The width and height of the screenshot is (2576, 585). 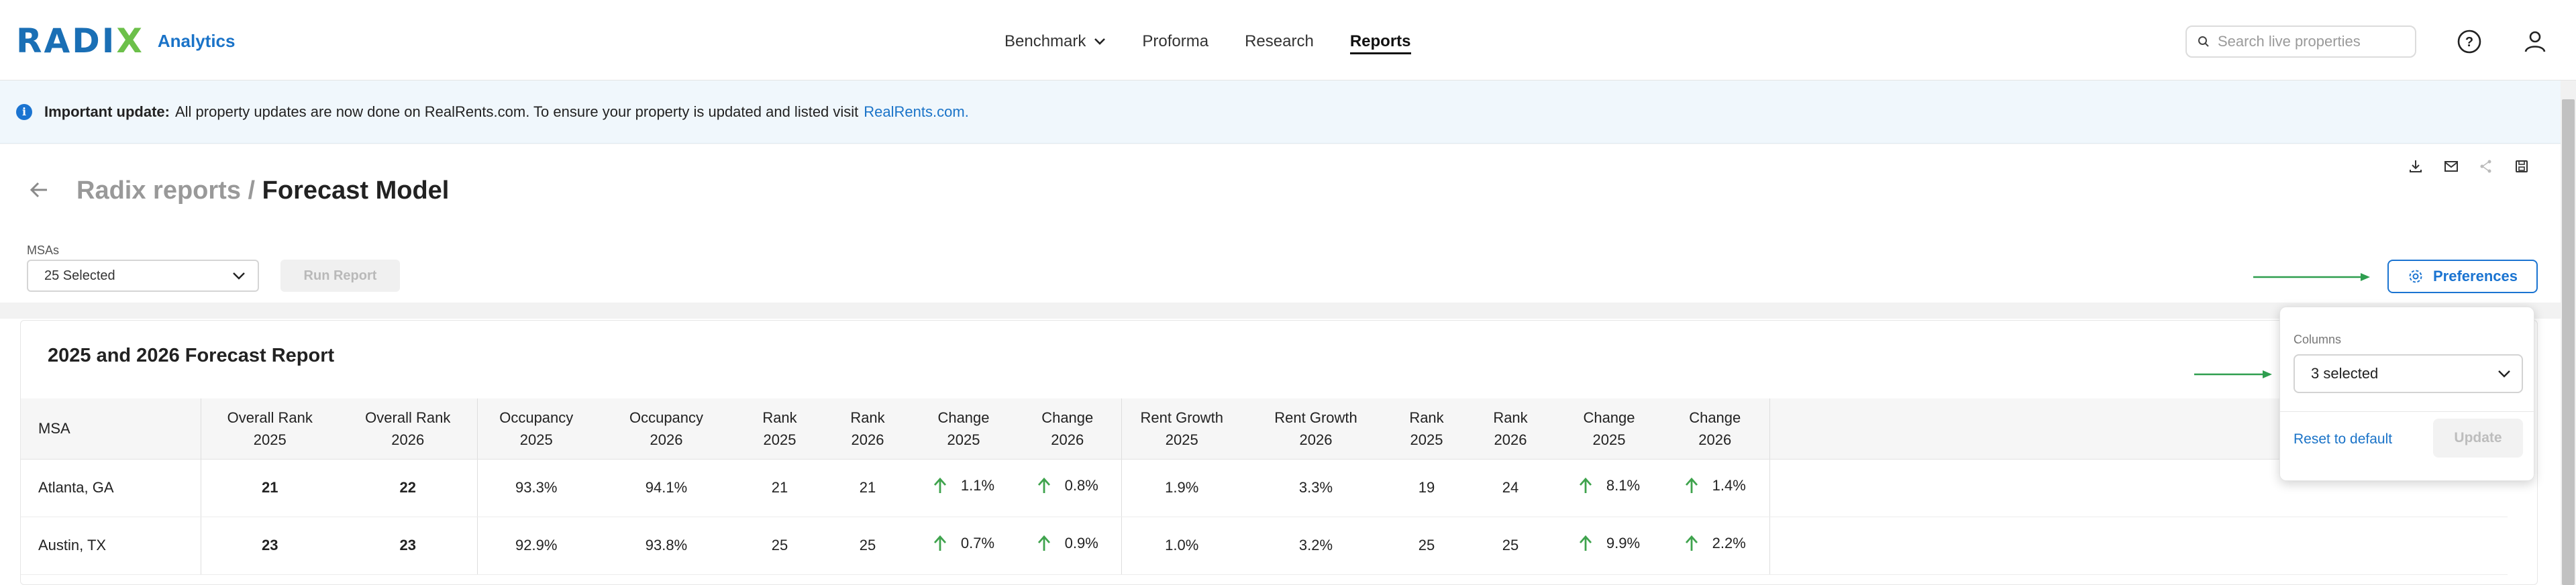 I want to click on cell-occ-change-2026: 0.9%, so click(x=1068, y=546).